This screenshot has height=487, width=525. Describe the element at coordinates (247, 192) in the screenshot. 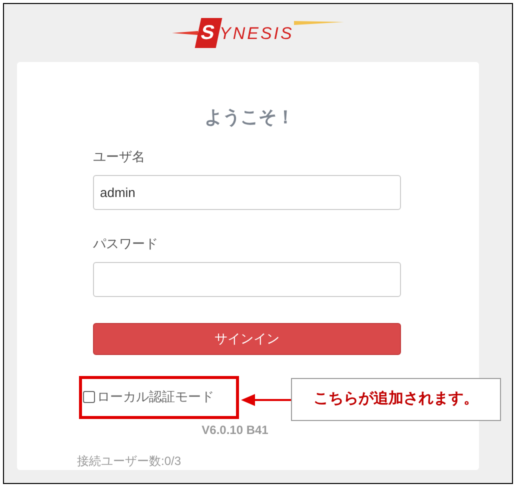

I see `input-field: admin` at that location.